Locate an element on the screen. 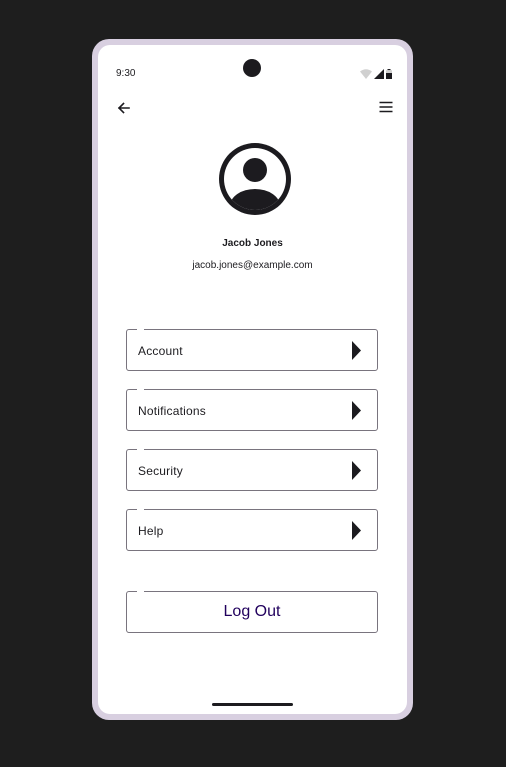 The height and width of the screenshot is (767, 506). logout-label: Log Out is located at coordinates (252, 611).